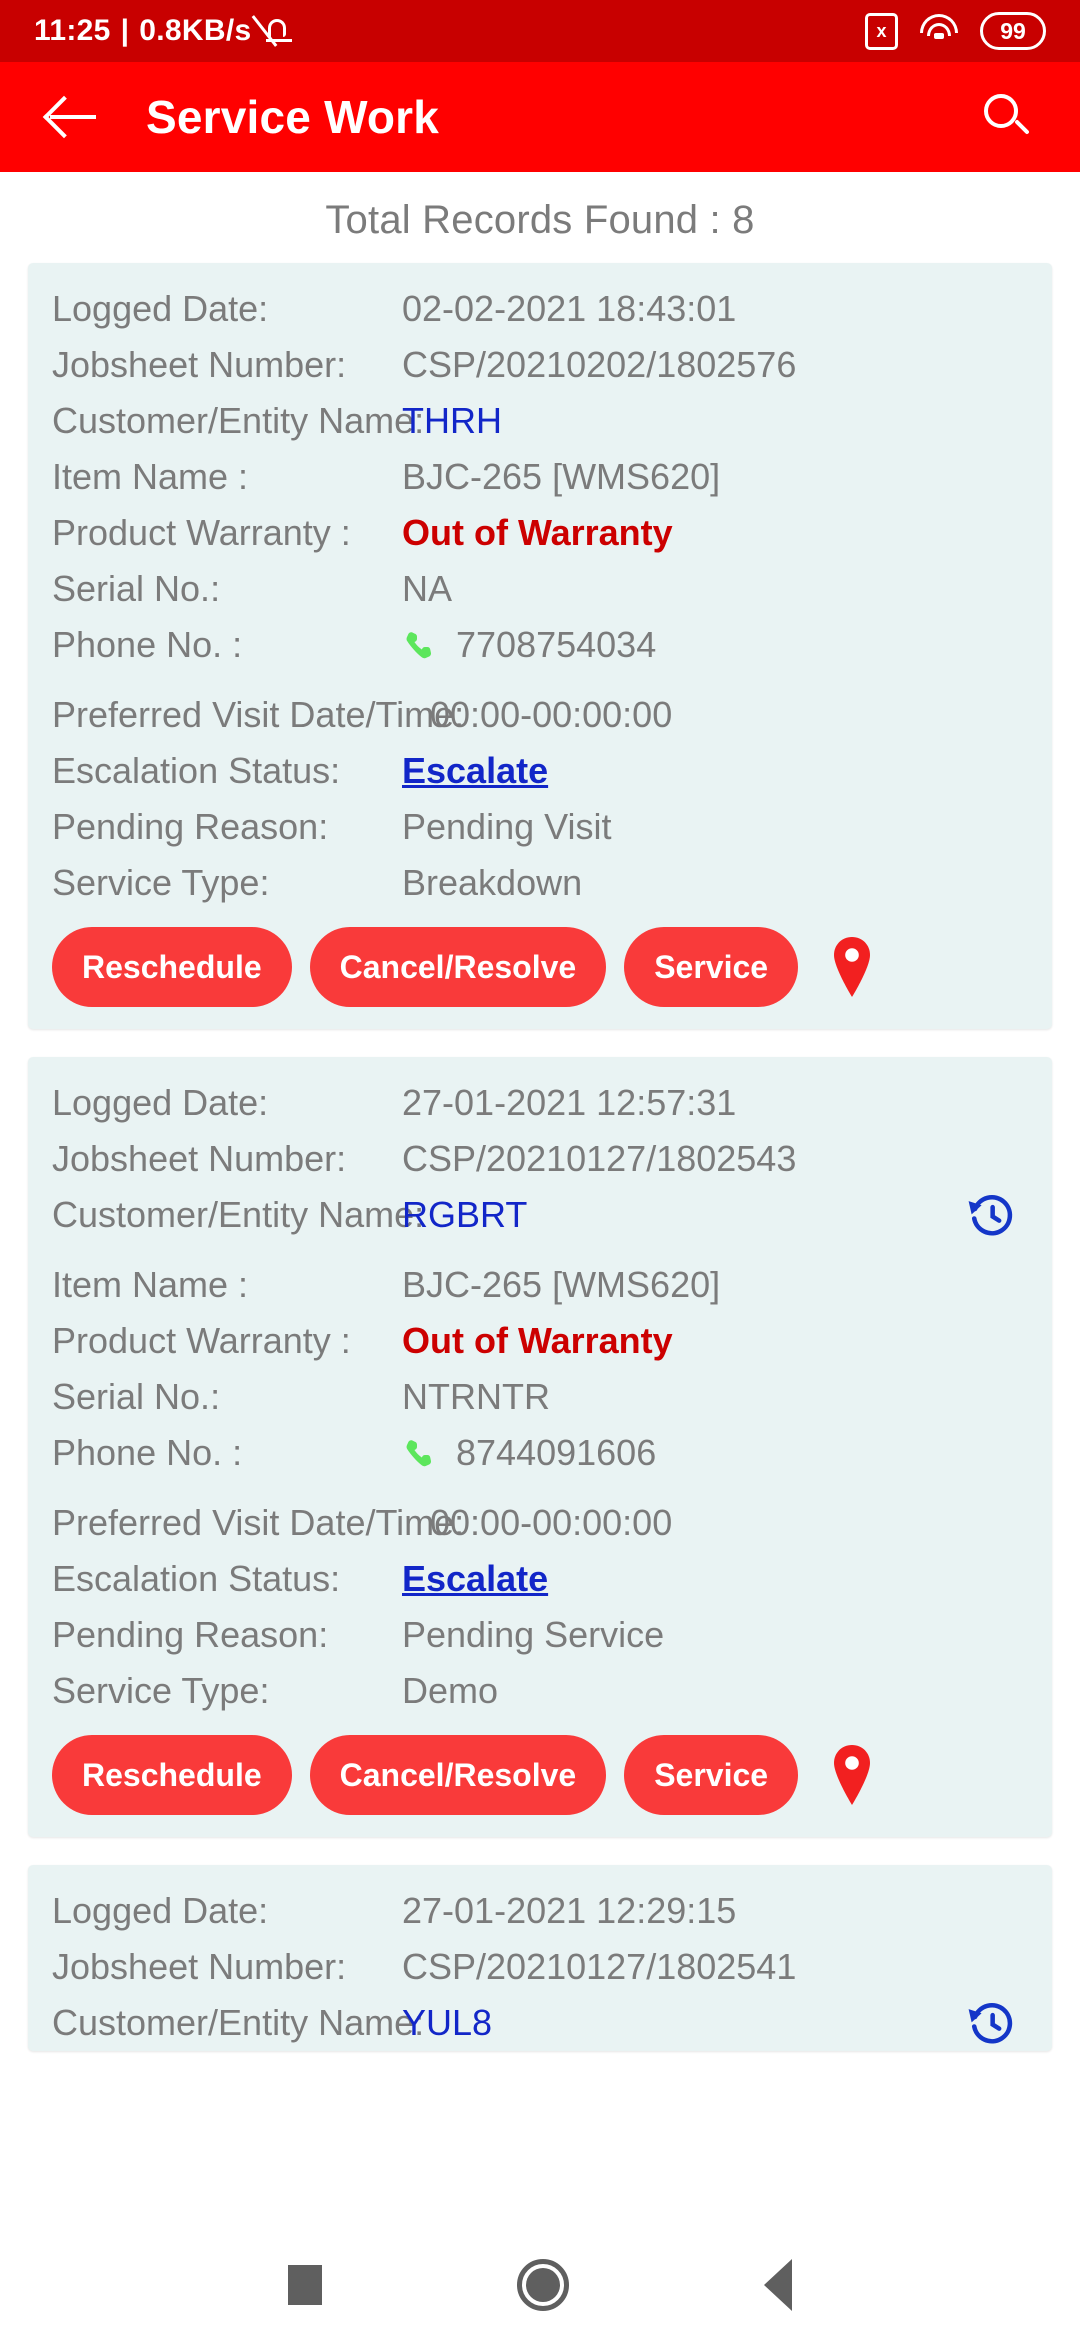 The image size is (1080, 2340). Describe the element at coordinates (427, 588) in the screenshot. I see `serial-no-value: NA` at that location.